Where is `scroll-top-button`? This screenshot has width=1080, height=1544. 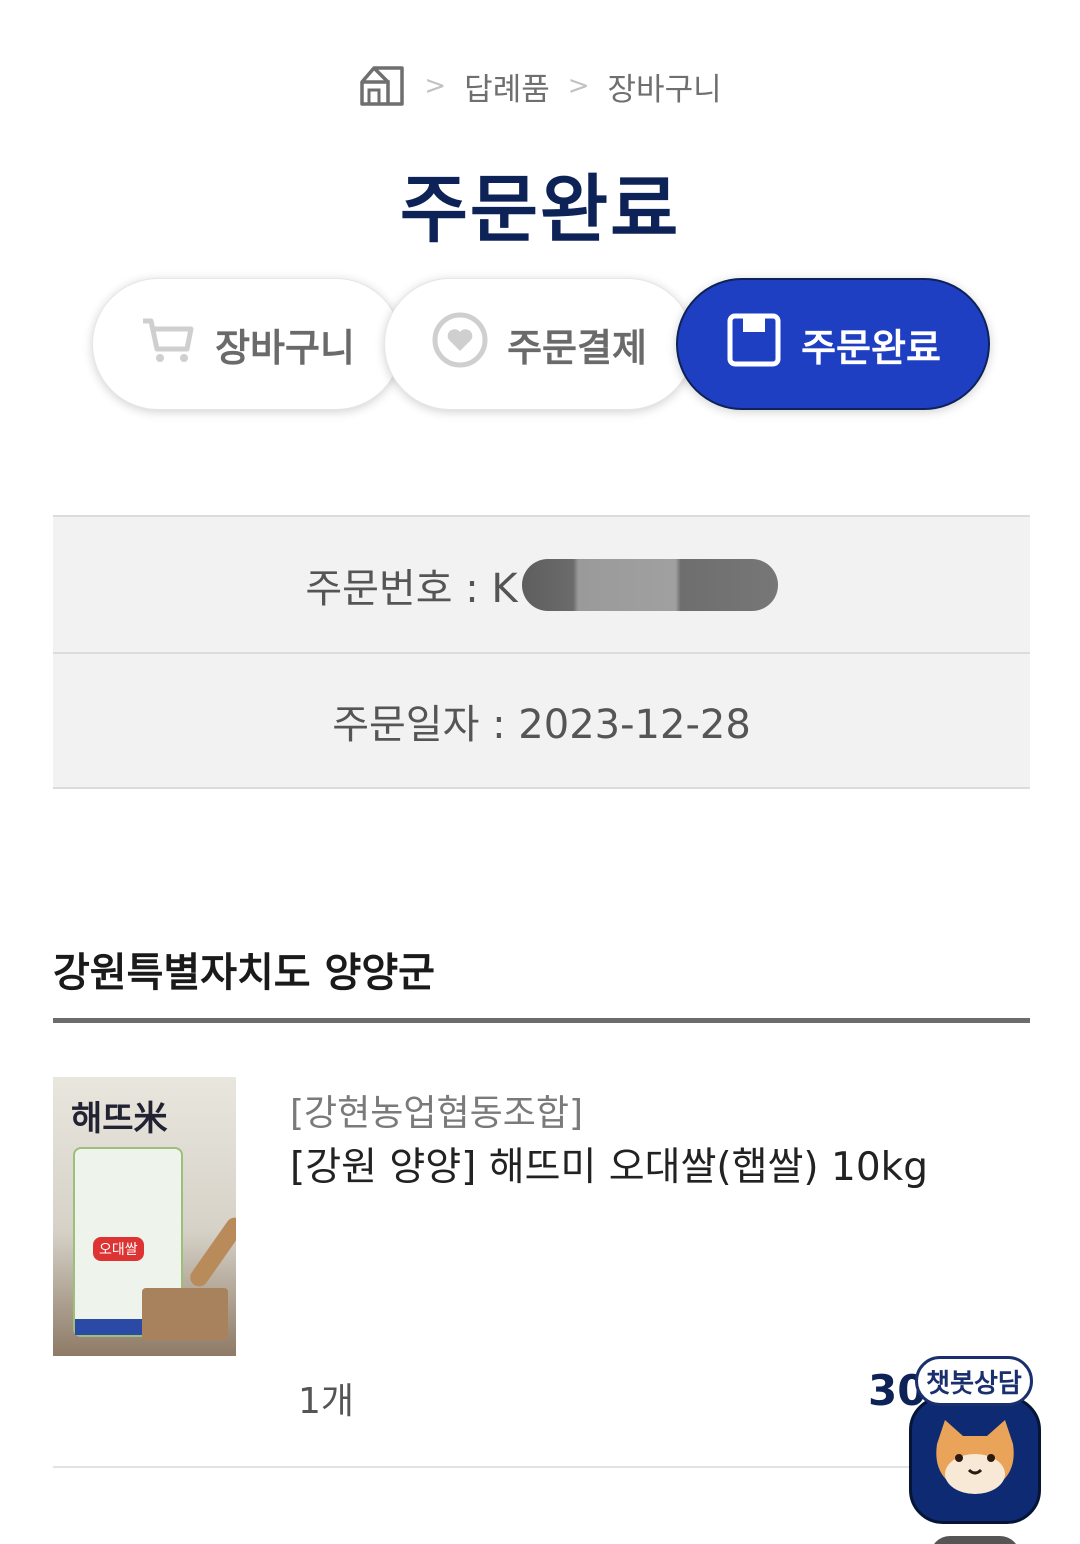
scroll-top-button is located at coordinates (975, 1540).